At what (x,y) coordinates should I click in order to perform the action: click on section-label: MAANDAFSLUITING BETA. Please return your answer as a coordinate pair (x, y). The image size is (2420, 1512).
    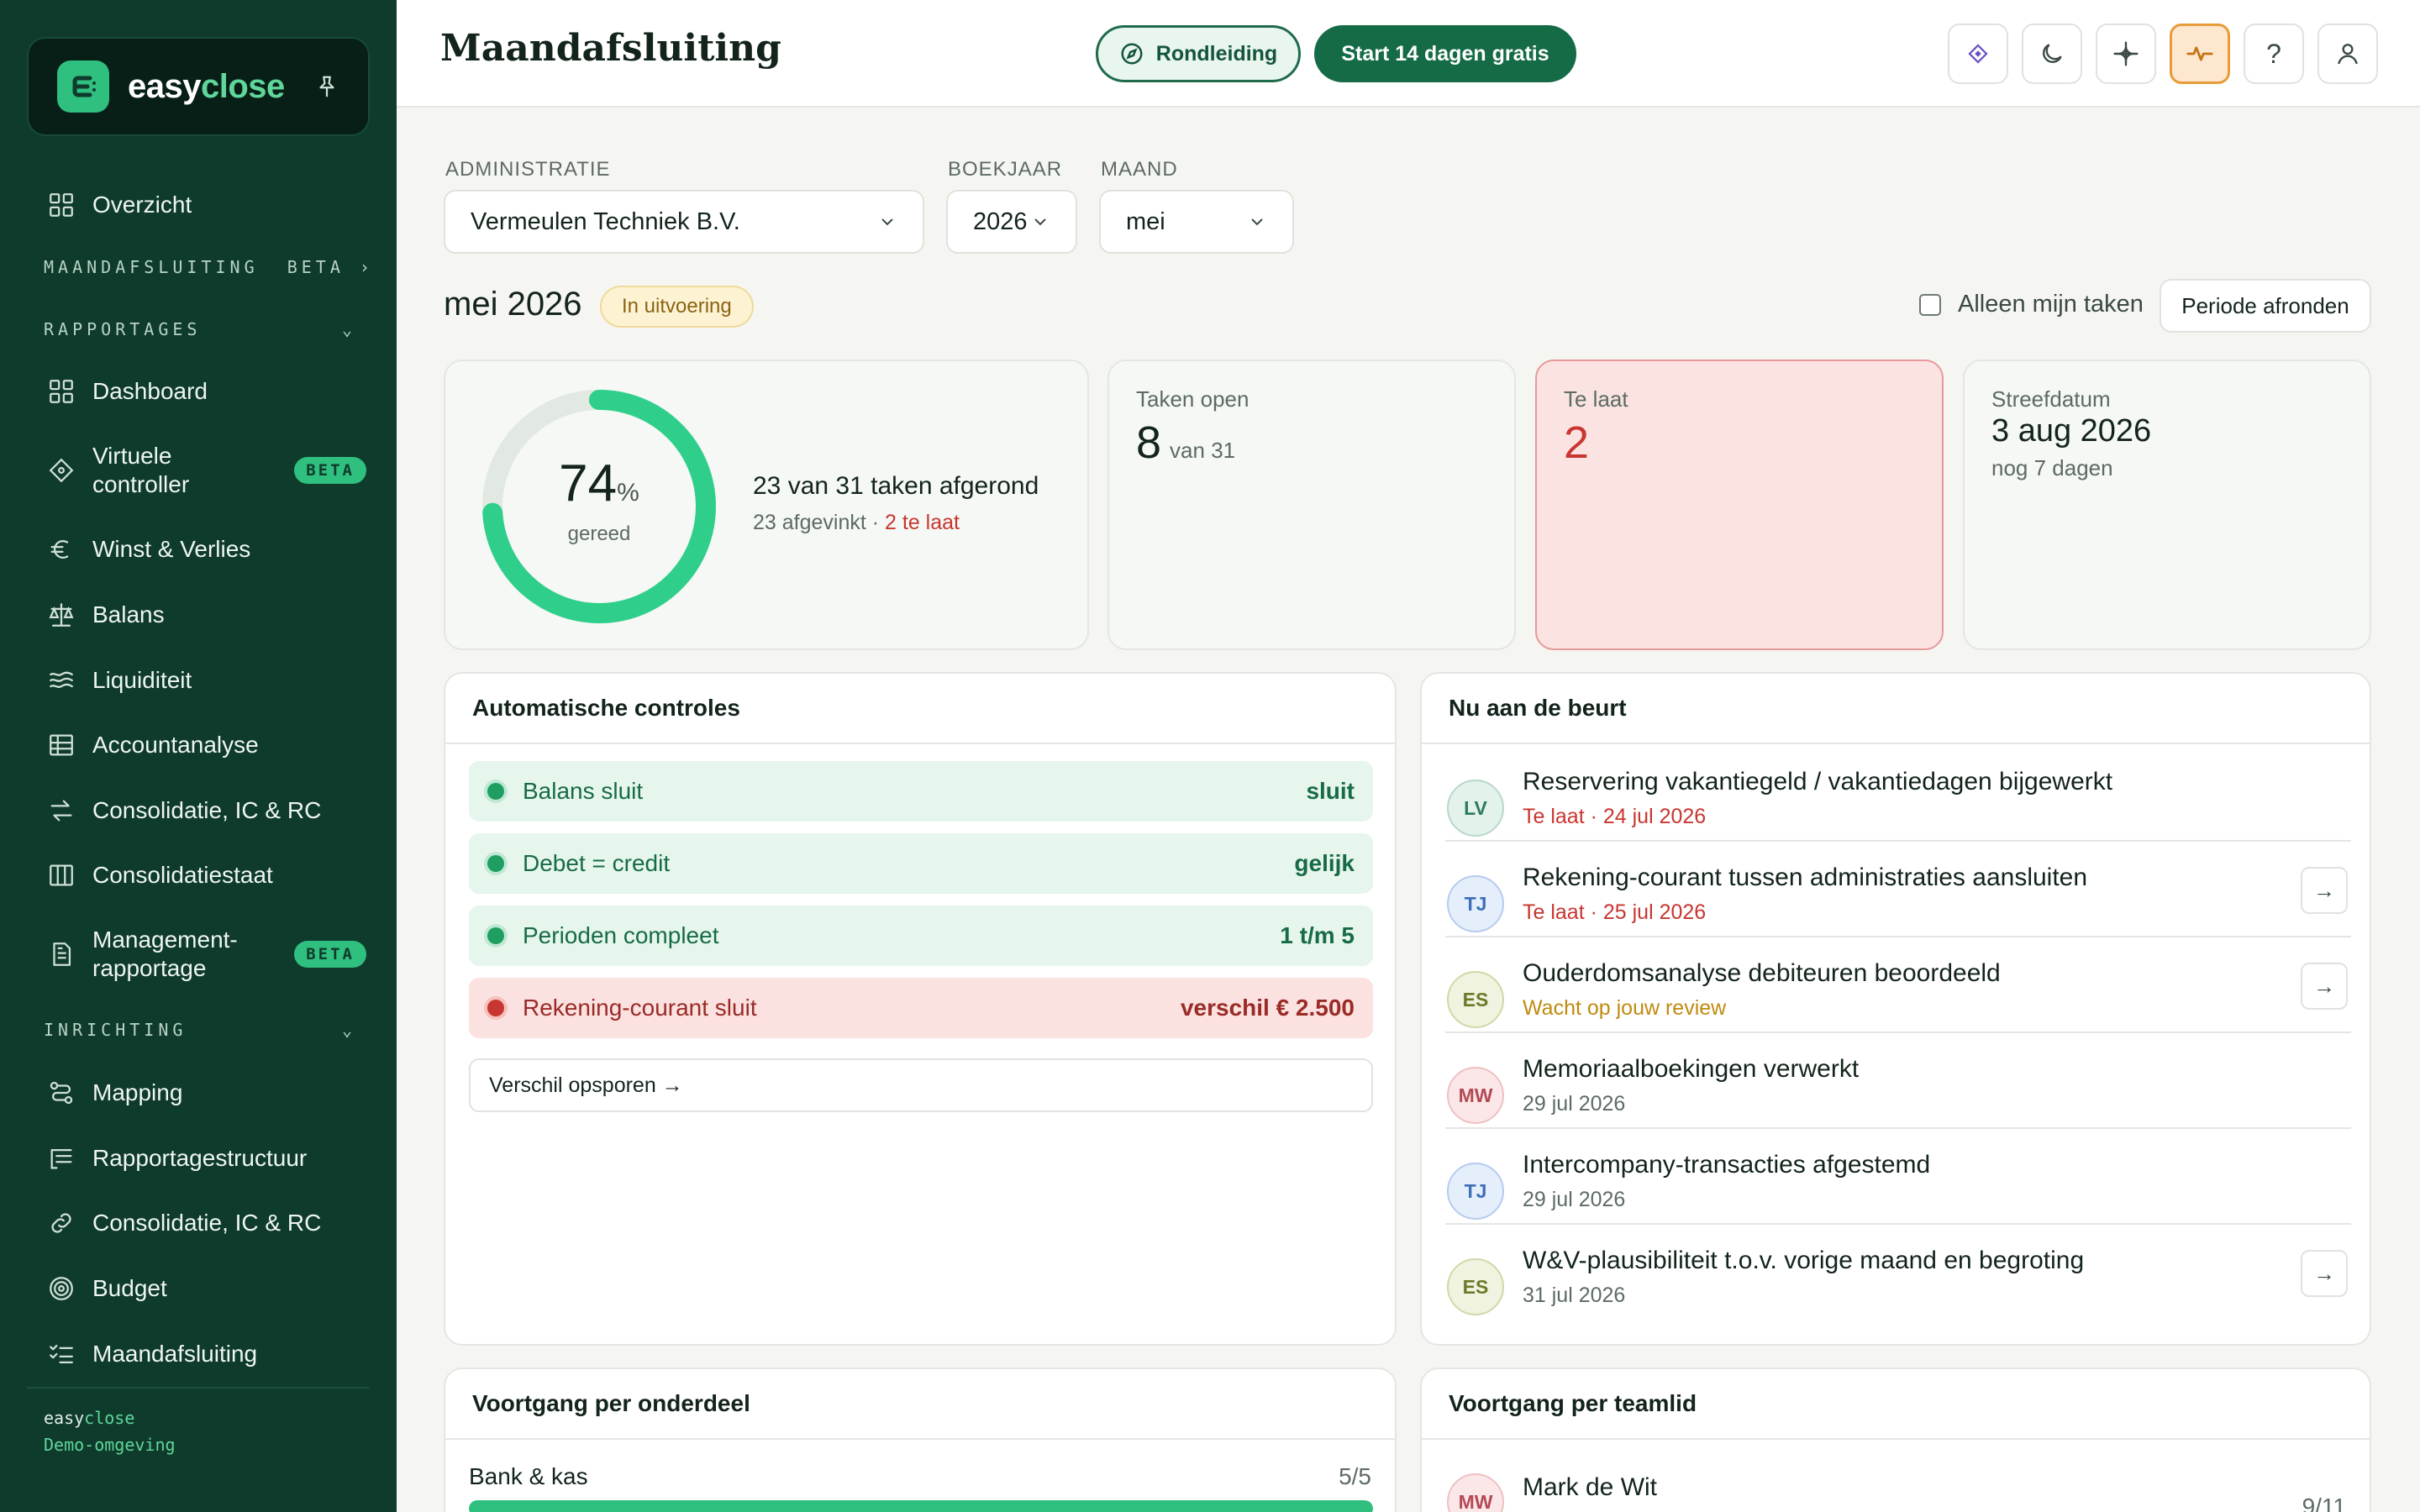
    Looking at the image, I should click on (195, 267).